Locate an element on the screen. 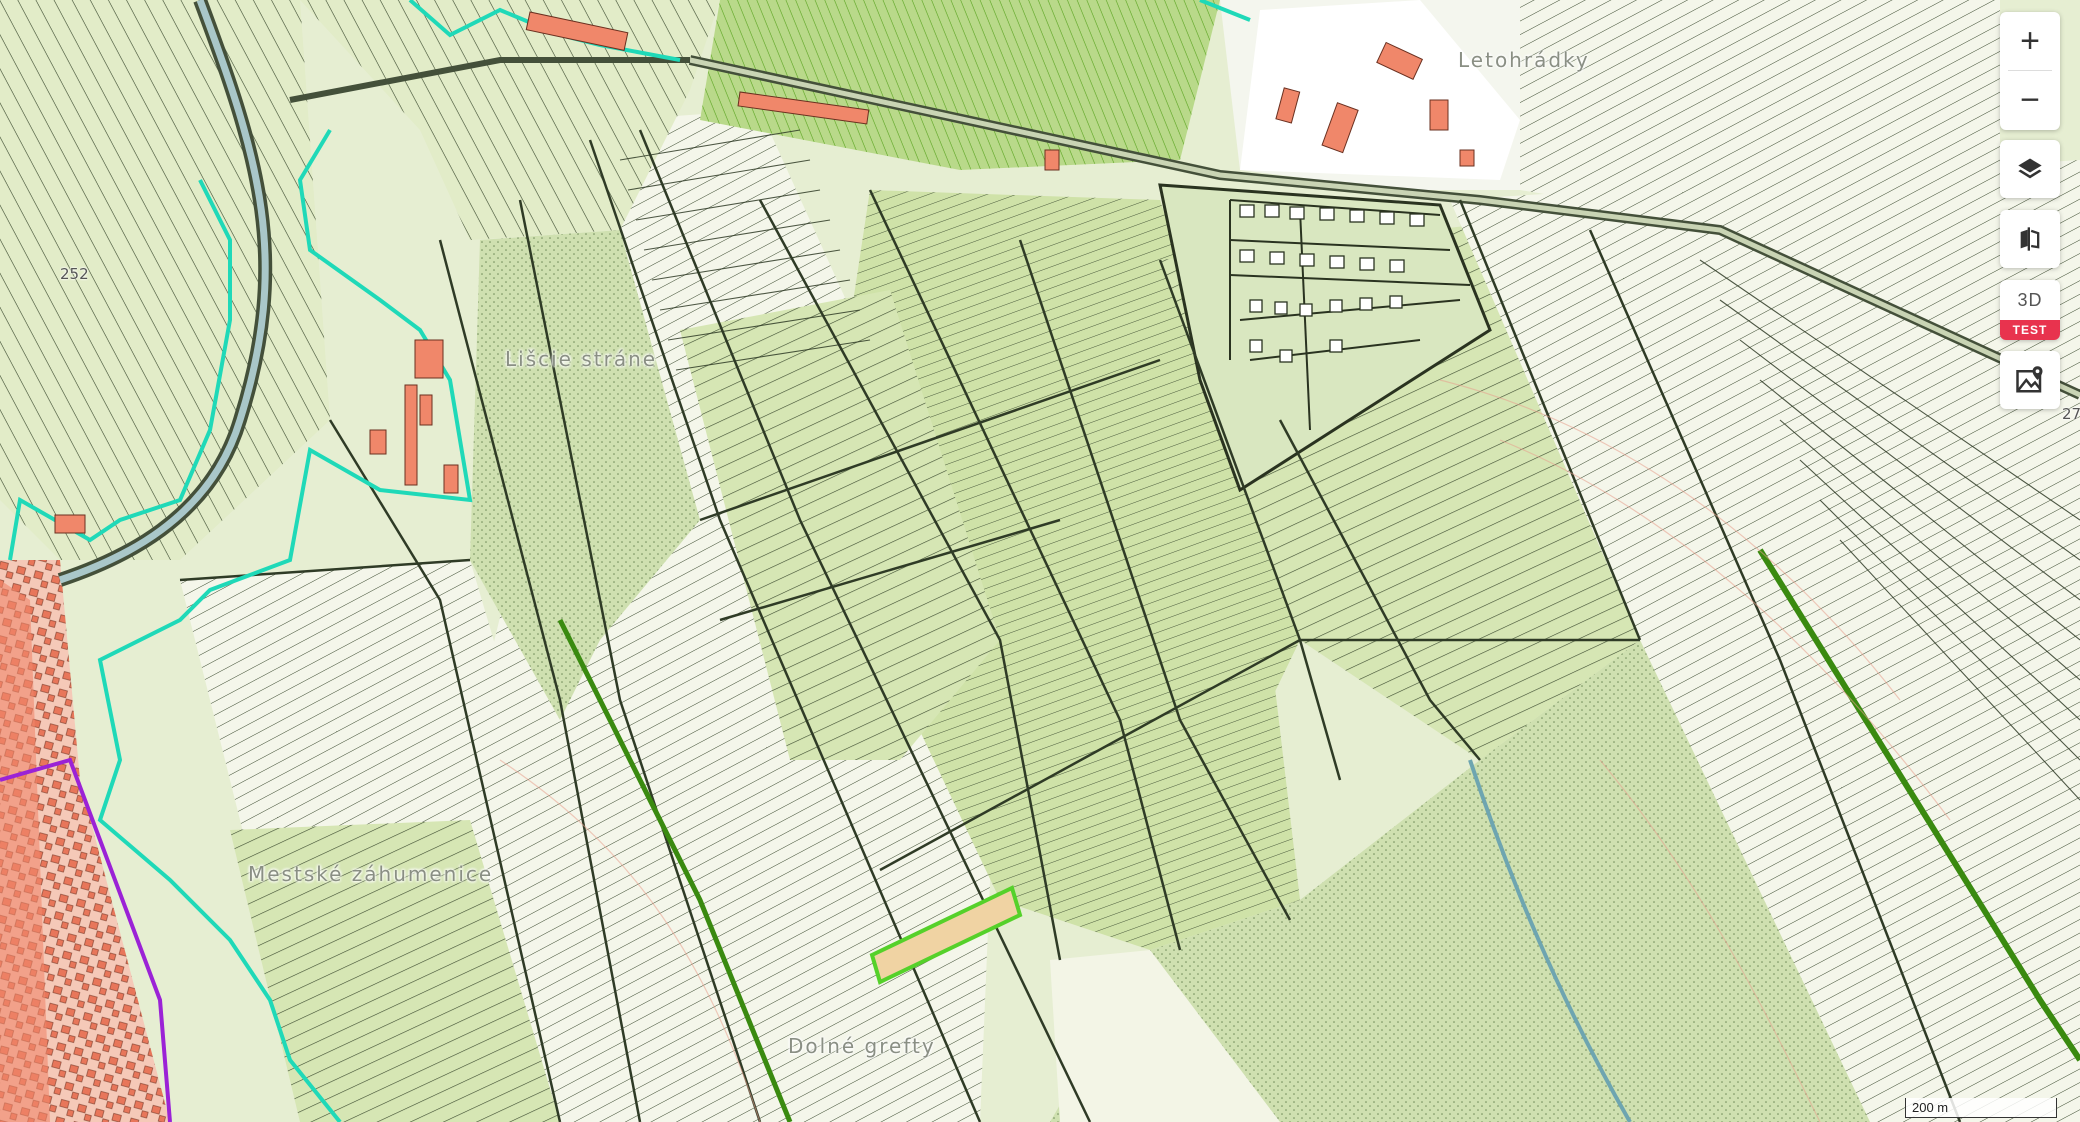 The height and width of the screenshot is (1122, 2080). compare-button is located at coordinates (2030, 239).